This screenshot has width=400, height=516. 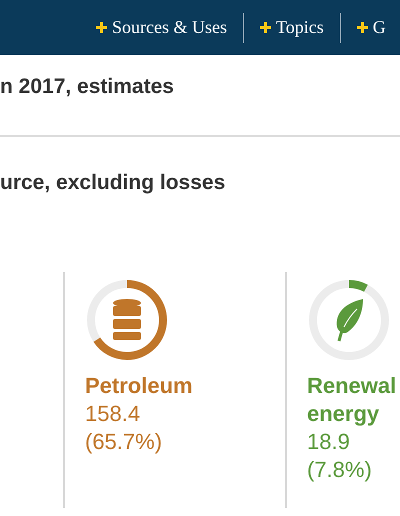 What do you see at coordinates (329, 442) in the screenshot?
I see `source-value: 18.9` at bounding box center [329, 442].